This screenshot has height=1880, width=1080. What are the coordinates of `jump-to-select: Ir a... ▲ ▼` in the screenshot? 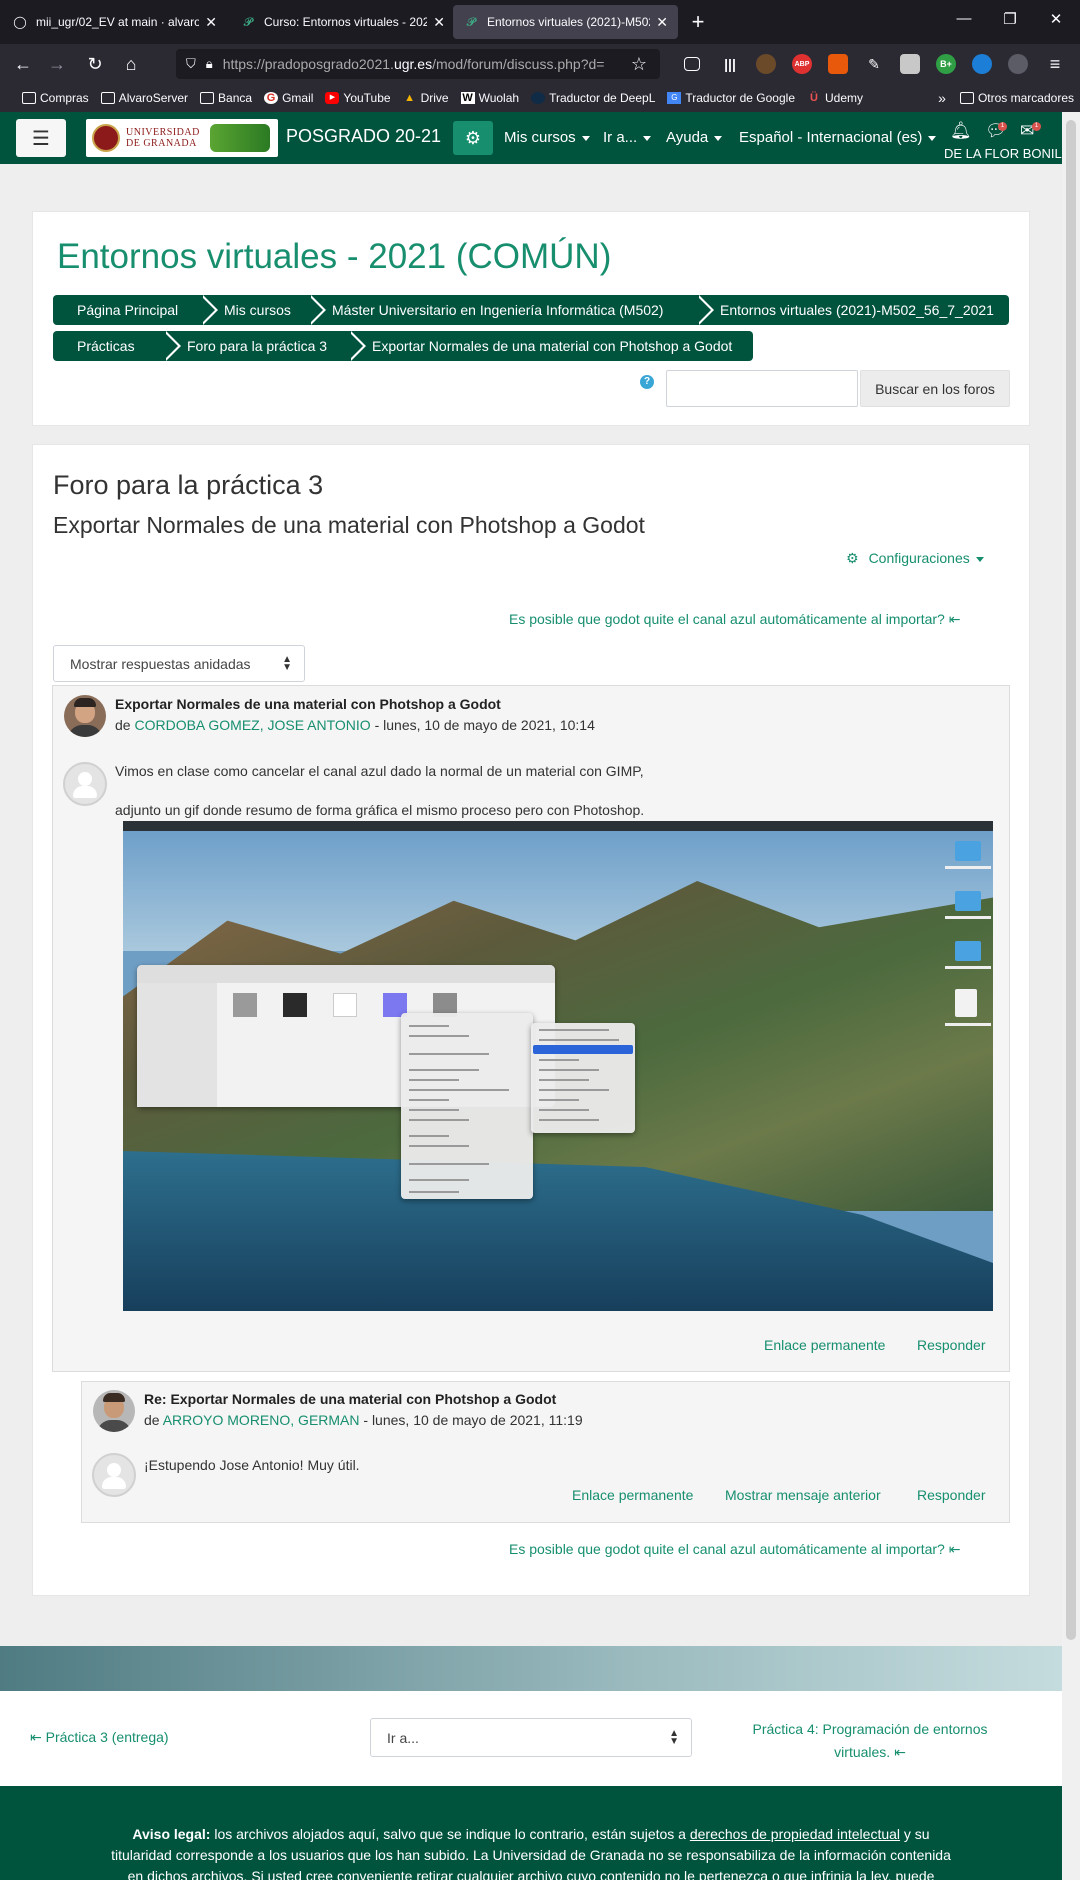 It's located at (531, 1737).